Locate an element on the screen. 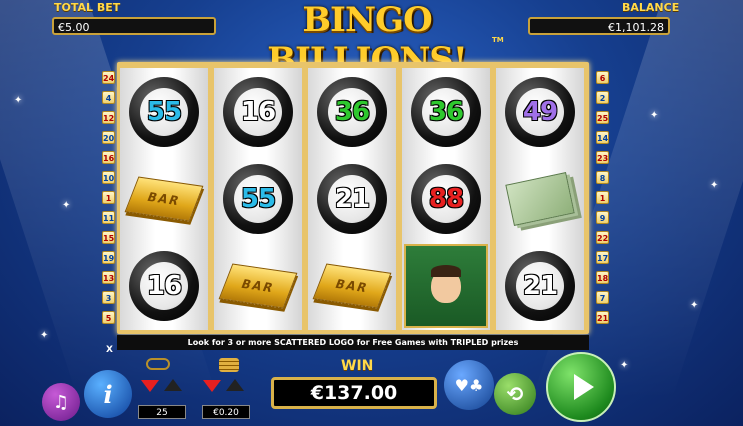 This screenshot has height=426, width=743. total-bet-label: TOTAL BET is located at coordinates (87, 7).